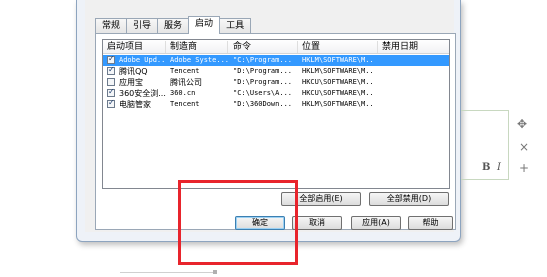 The image size is (547, 277). I want to click on add-icon: +, so click(524, 168).